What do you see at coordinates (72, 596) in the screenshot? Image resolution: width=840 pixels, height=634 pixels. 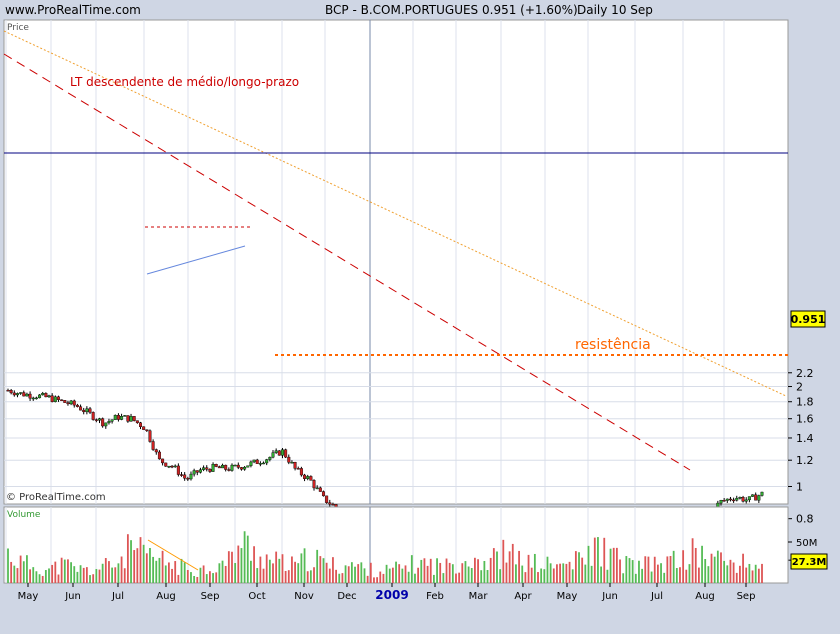 I see `time-axis-label: Jun` at bounding box center [72, 596].